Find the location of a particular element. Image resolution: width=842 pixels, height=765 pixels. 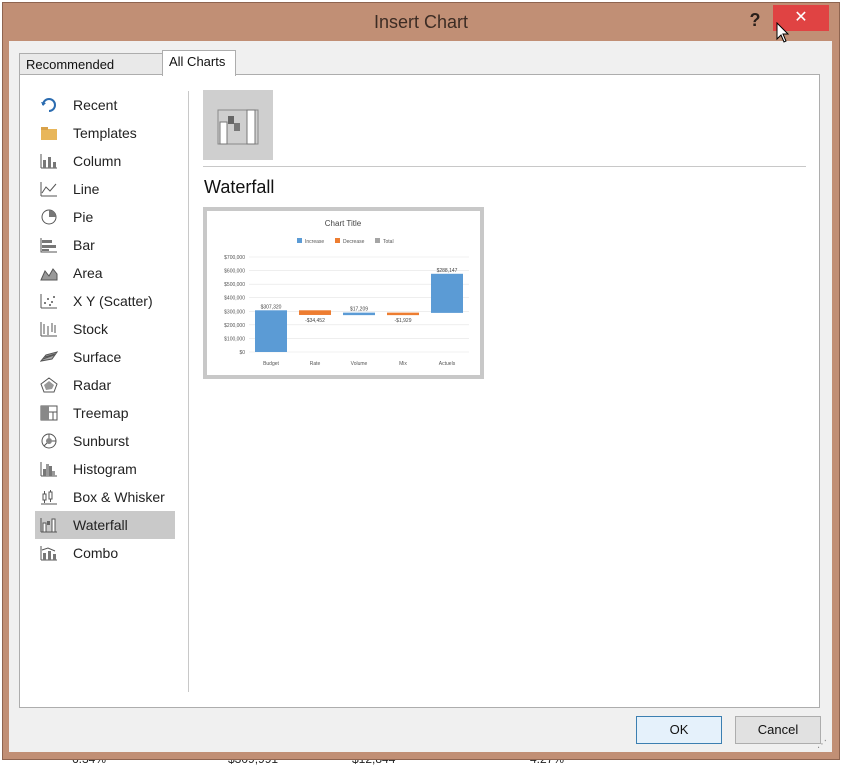

sidebar-item-label: Surface is located at coordinates (97, 357).